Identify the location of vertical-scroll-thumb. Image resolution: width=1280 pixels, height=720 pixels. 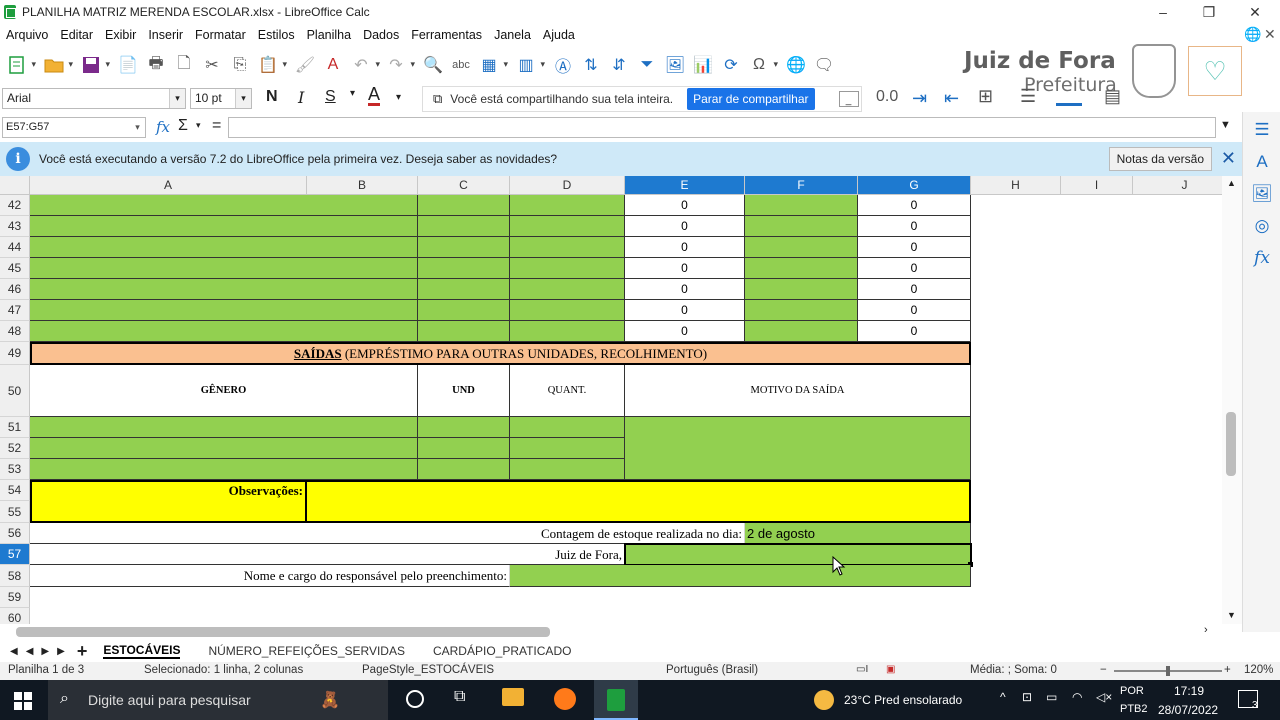
(1231, 444).